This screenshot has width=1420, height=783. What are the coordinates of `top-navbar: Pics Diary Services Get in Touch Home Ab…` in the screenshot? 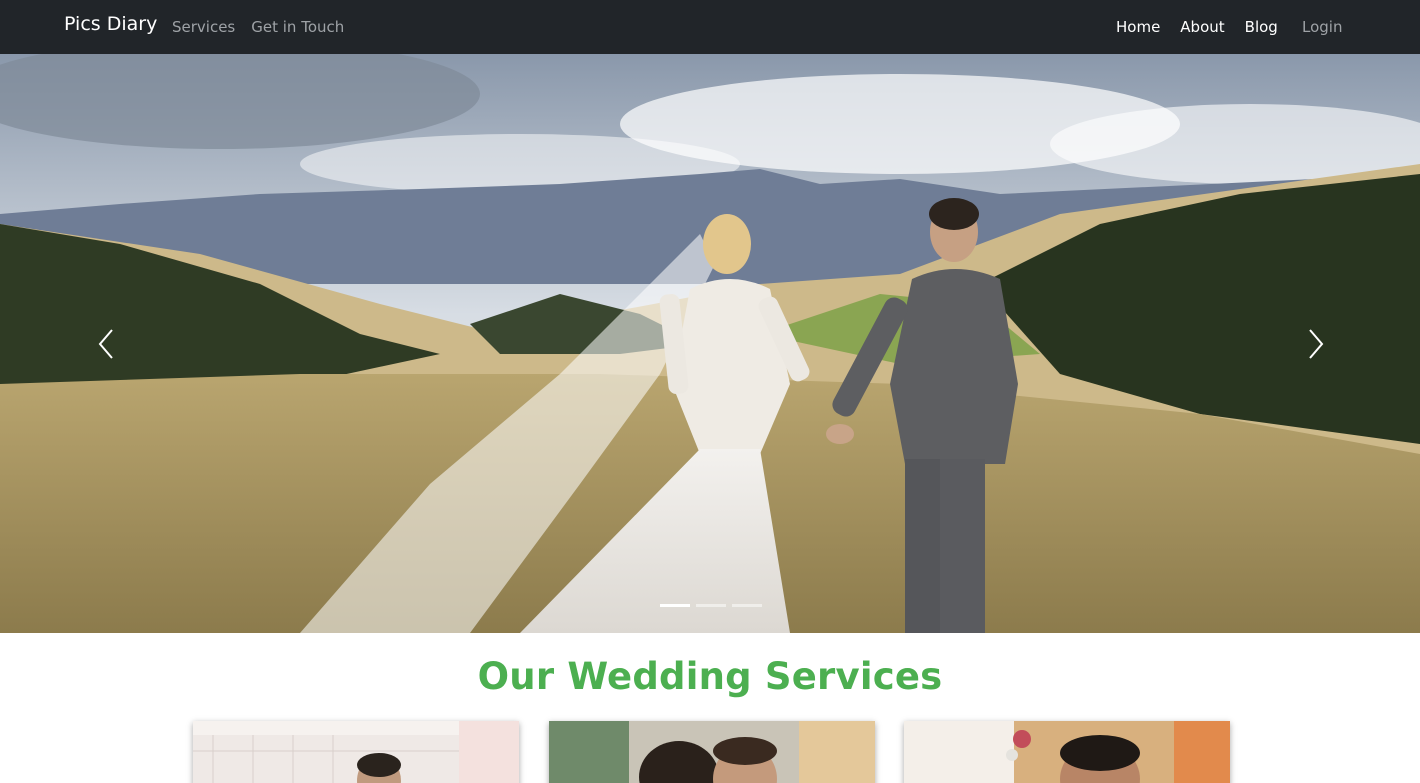 It's located at (710, 27).